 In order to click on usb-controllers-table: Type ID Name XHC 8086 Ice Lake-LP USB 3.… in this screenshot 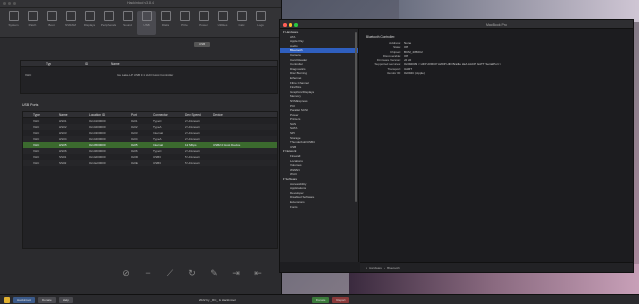, I will do `click(149, 77)`.